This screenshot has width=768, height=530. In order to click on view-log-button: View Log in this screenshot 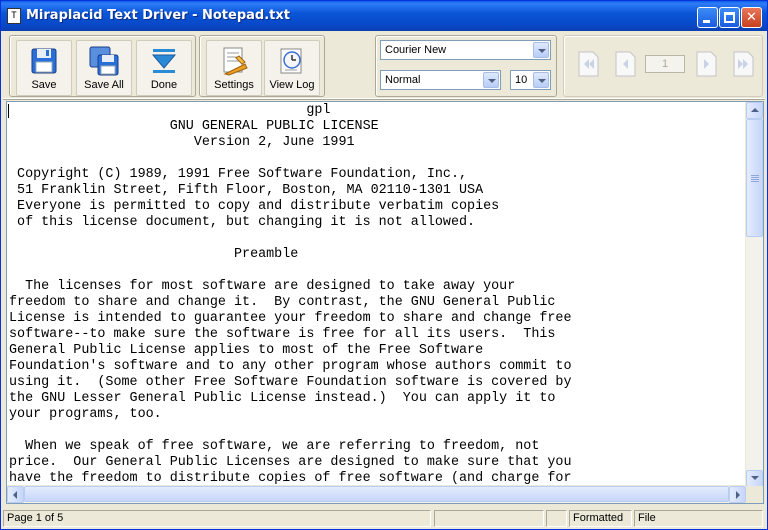, I will do `click(292, 68)`.